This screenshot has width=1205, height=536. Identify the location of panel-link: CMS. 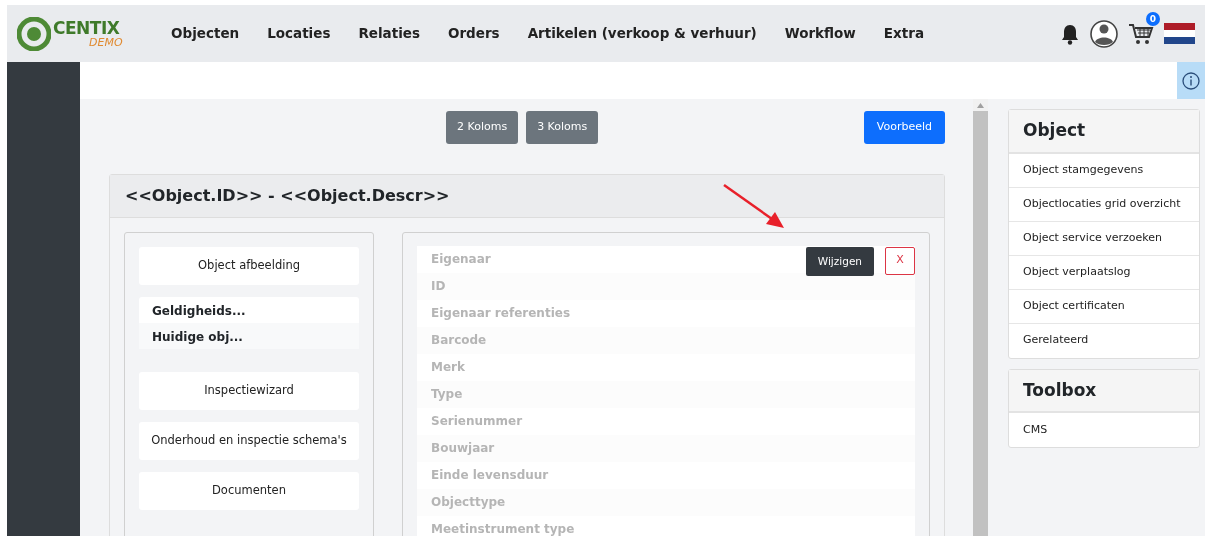
(1104, 430).